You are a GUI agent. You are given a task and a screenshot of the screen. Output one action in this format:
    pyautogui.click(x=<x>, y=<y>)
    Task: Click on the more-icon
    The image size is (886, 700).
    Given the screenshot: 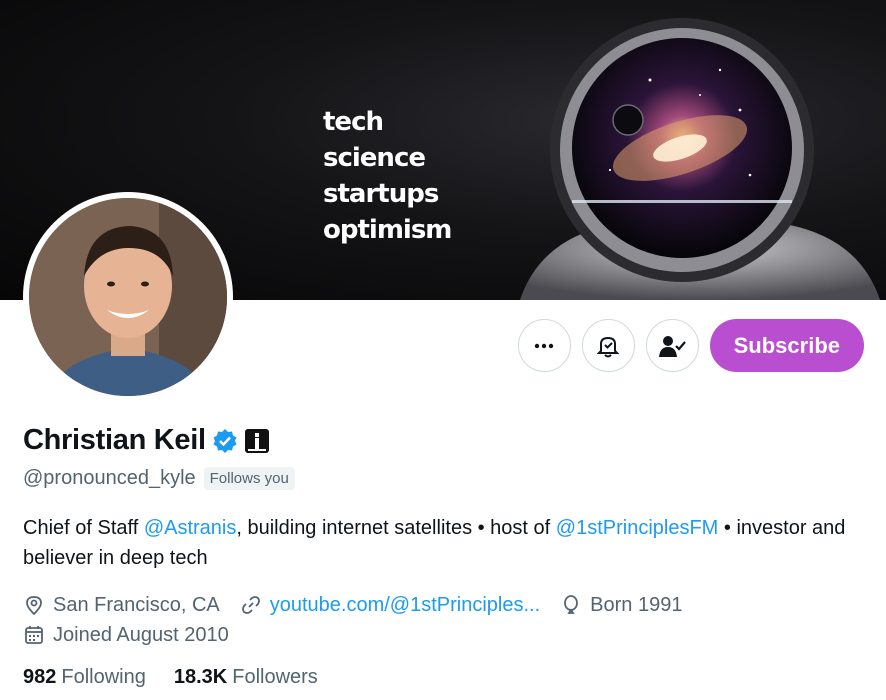 What is the action you would take?
    pyautogui.click(x=544, y=345)
    